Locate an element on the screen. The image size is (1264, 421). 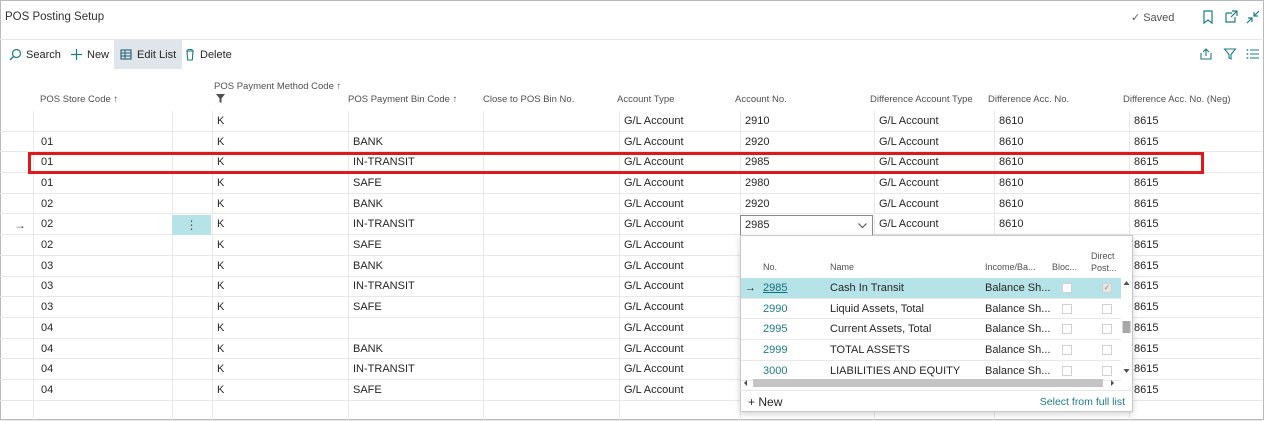
account-no-cell: 2910 is located at coordinates (807, 121).